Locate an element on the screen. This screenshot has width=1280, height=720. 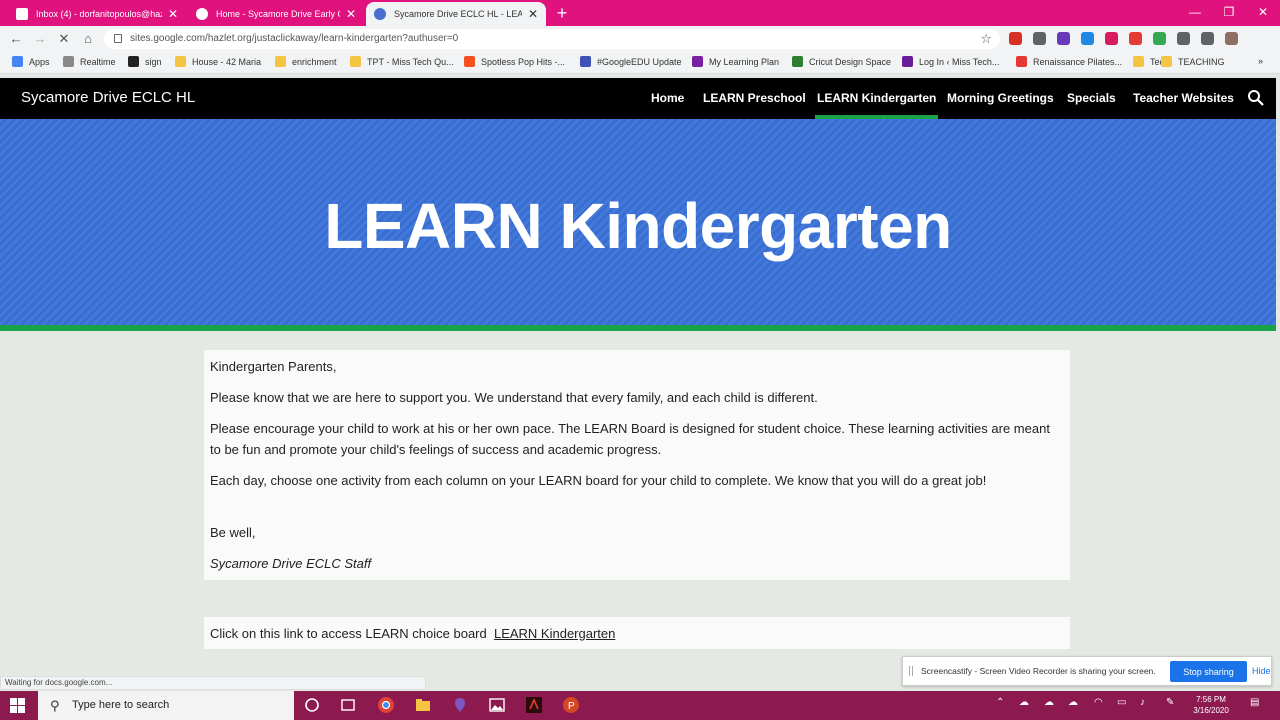
clock-time: 7:56 PM is located at coordinates (1211, 699).